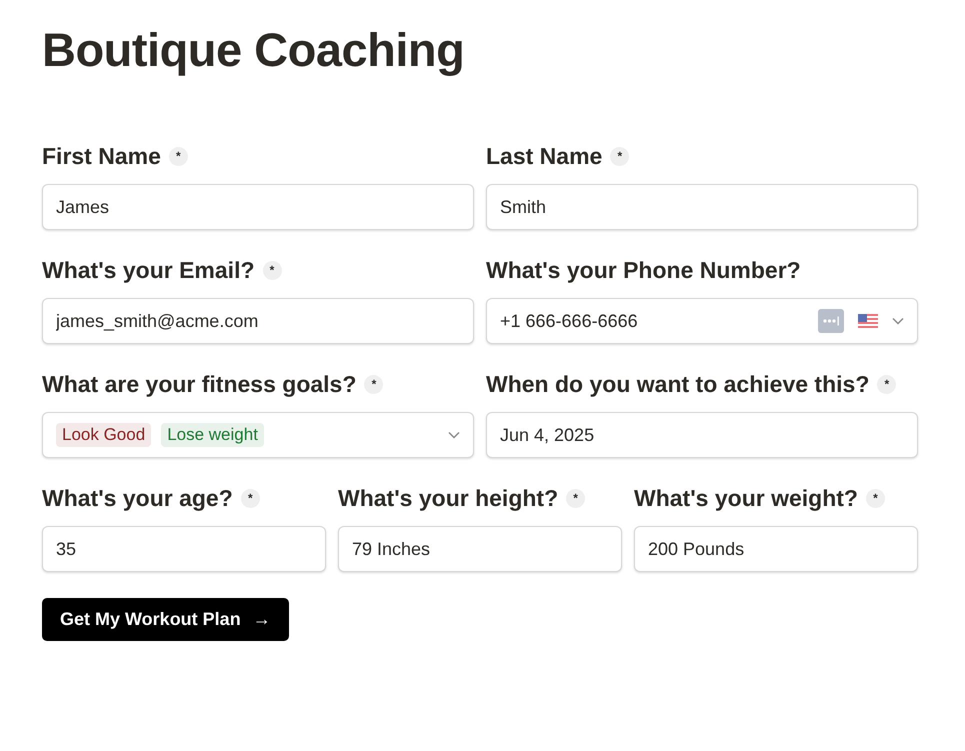 The image size is (965, 751). I want to click on field-label: What's your Phone Number?, so click(643, 270).